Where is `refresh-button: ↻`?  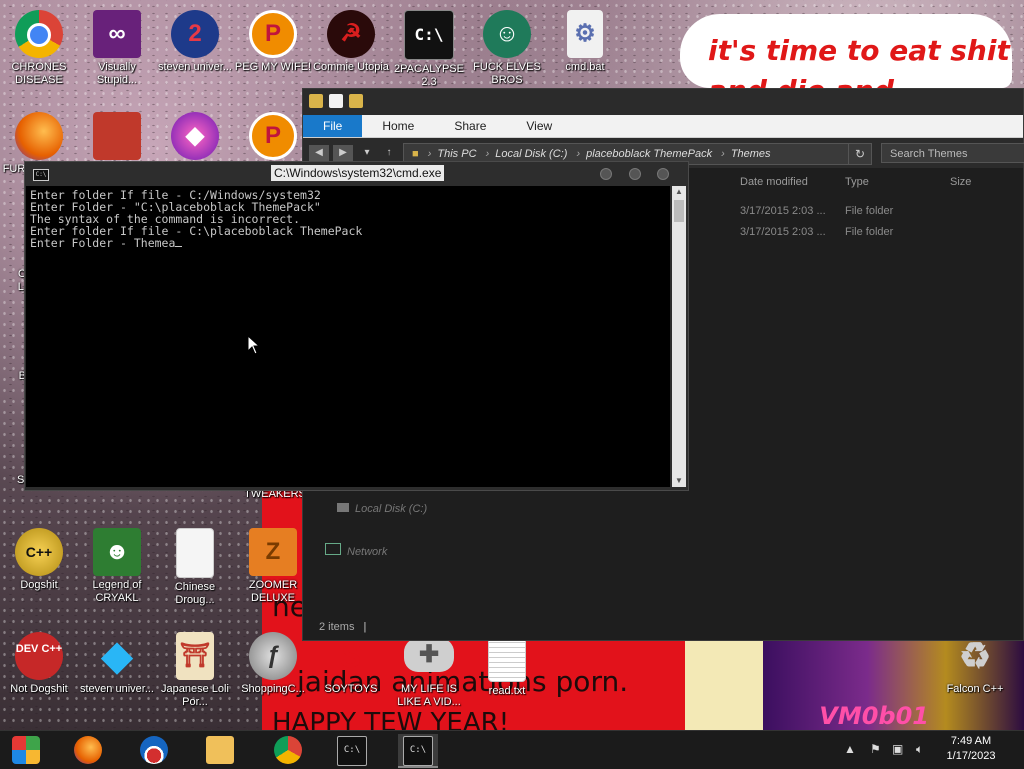 refresh-button: ↻ is located at coordinates (860, 154).